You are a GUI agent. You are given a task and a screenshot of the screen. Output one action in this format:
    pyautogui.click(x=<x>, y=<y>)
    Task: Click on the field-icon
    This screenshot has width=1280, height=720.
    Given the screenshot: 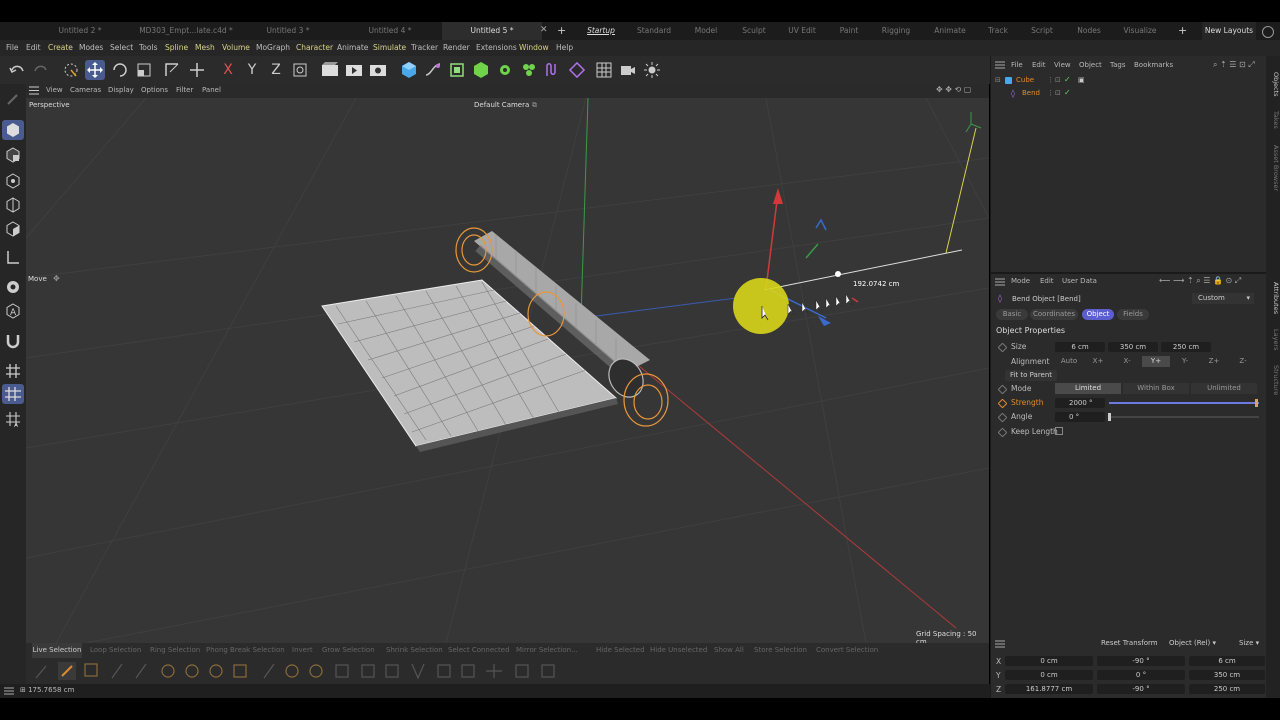 What is the action you would take?
    pyautogui.click(x=577, y=70)
    